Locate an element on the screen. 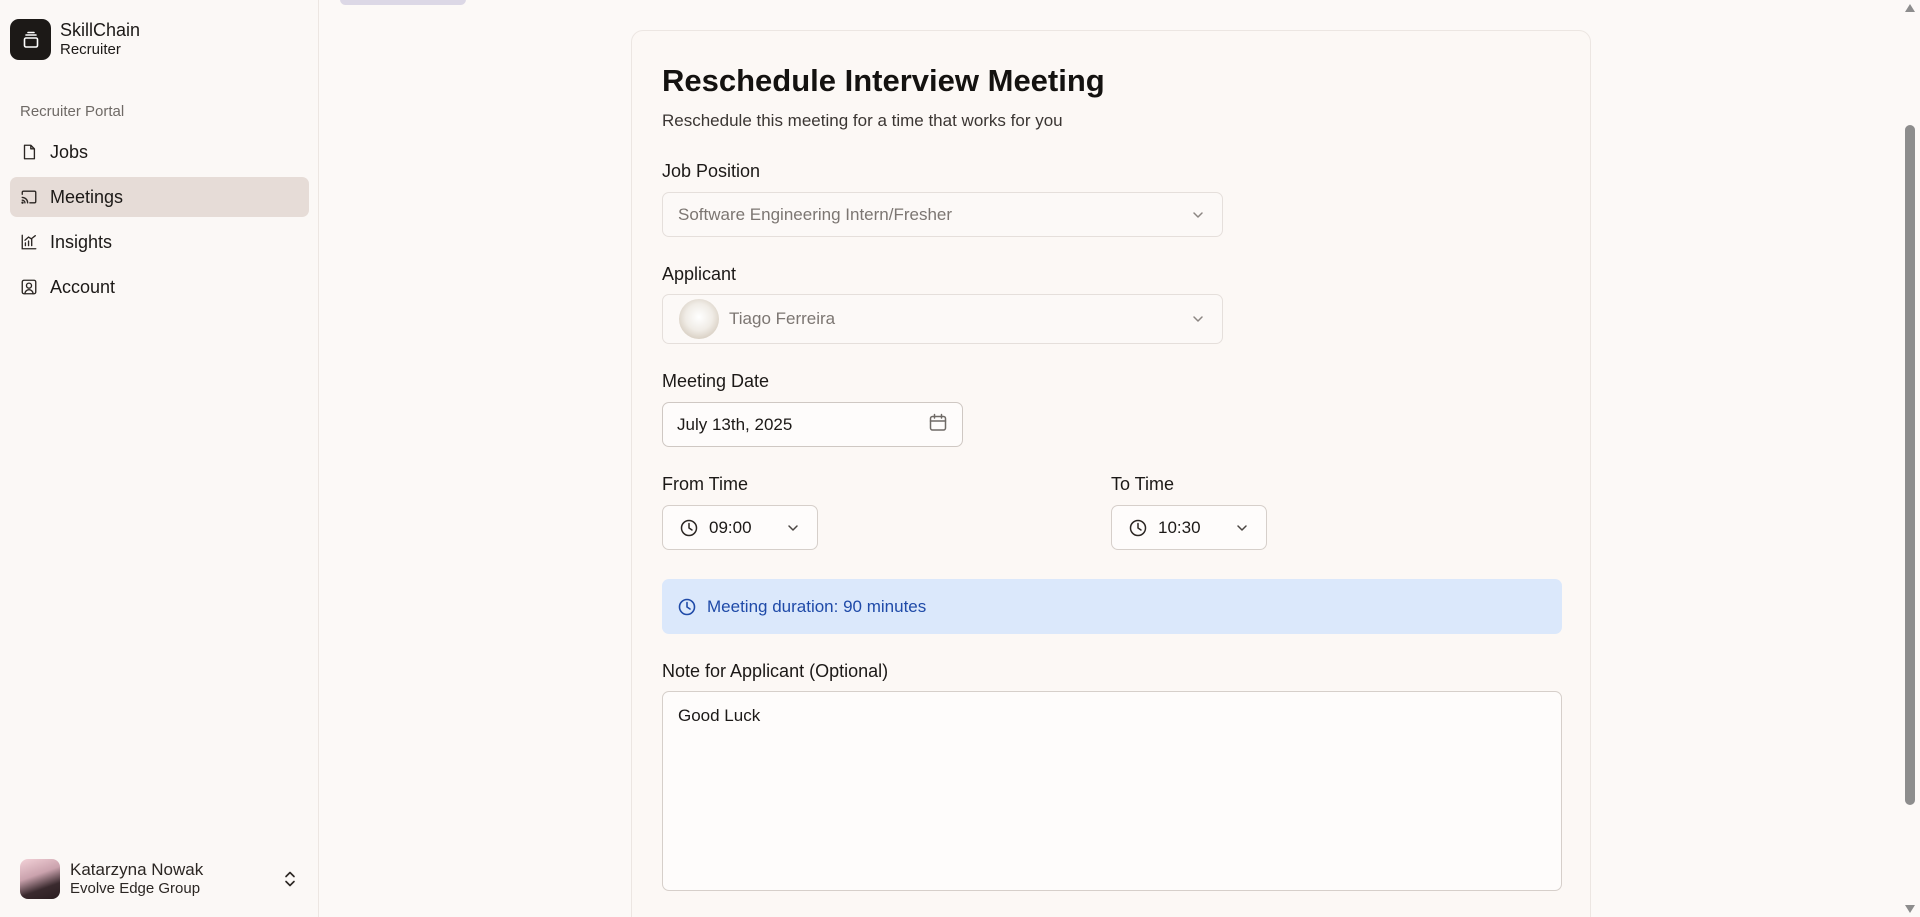 This screenshot has width=1920, height=917. page-scrollbar is located at coordinates (1910, 458).